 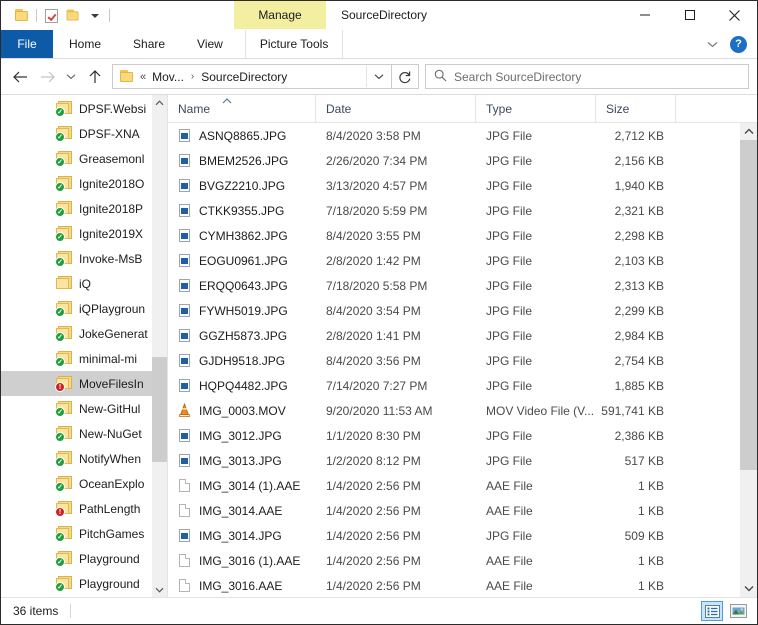 What do you see at coordinates (76, 233) in the screenshot?
I see `sidebar-item-ignite2019x: ✓ Ignite2019X` at bounding box center [76, 233].